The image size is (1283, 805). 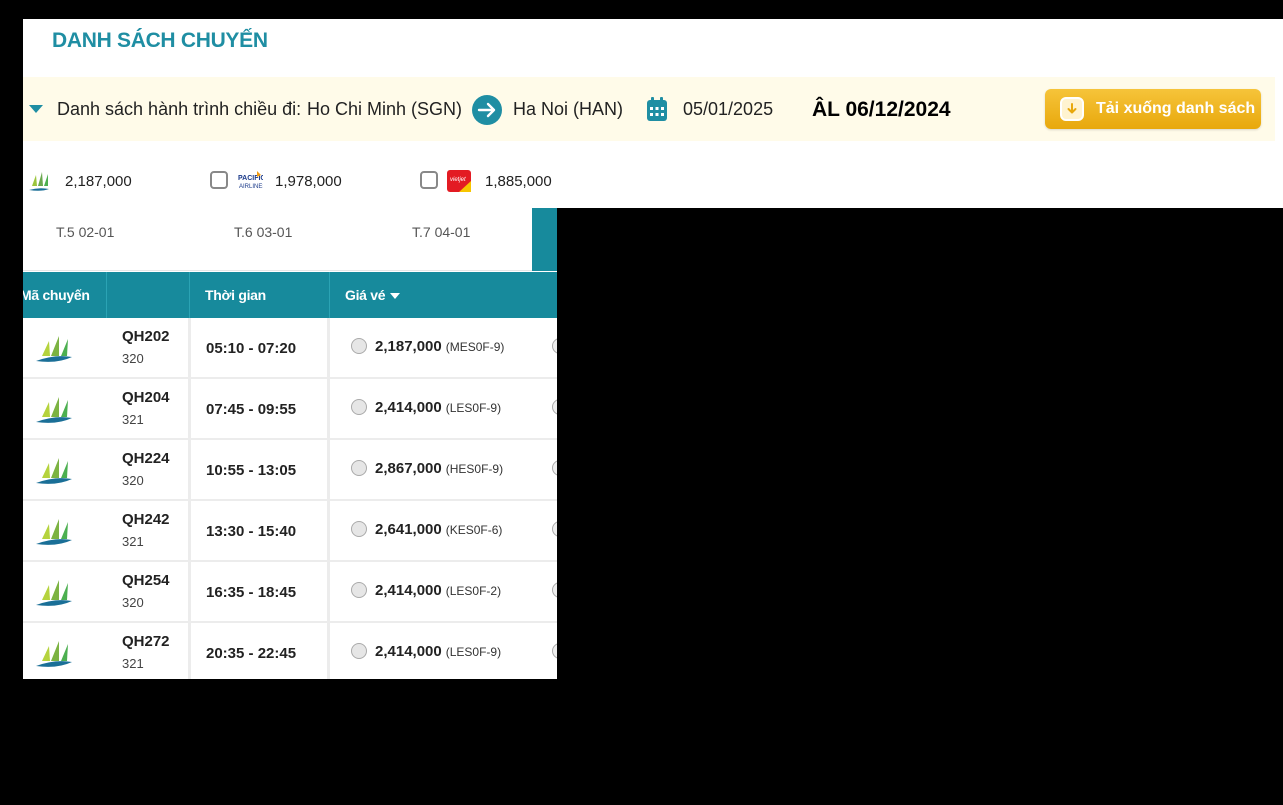 What do you see at coordinates (251, 181) in the screenshot?
I see `pacific-airlines-logo: PACIFIC AIRLINES` at bounding box center [251, 181].